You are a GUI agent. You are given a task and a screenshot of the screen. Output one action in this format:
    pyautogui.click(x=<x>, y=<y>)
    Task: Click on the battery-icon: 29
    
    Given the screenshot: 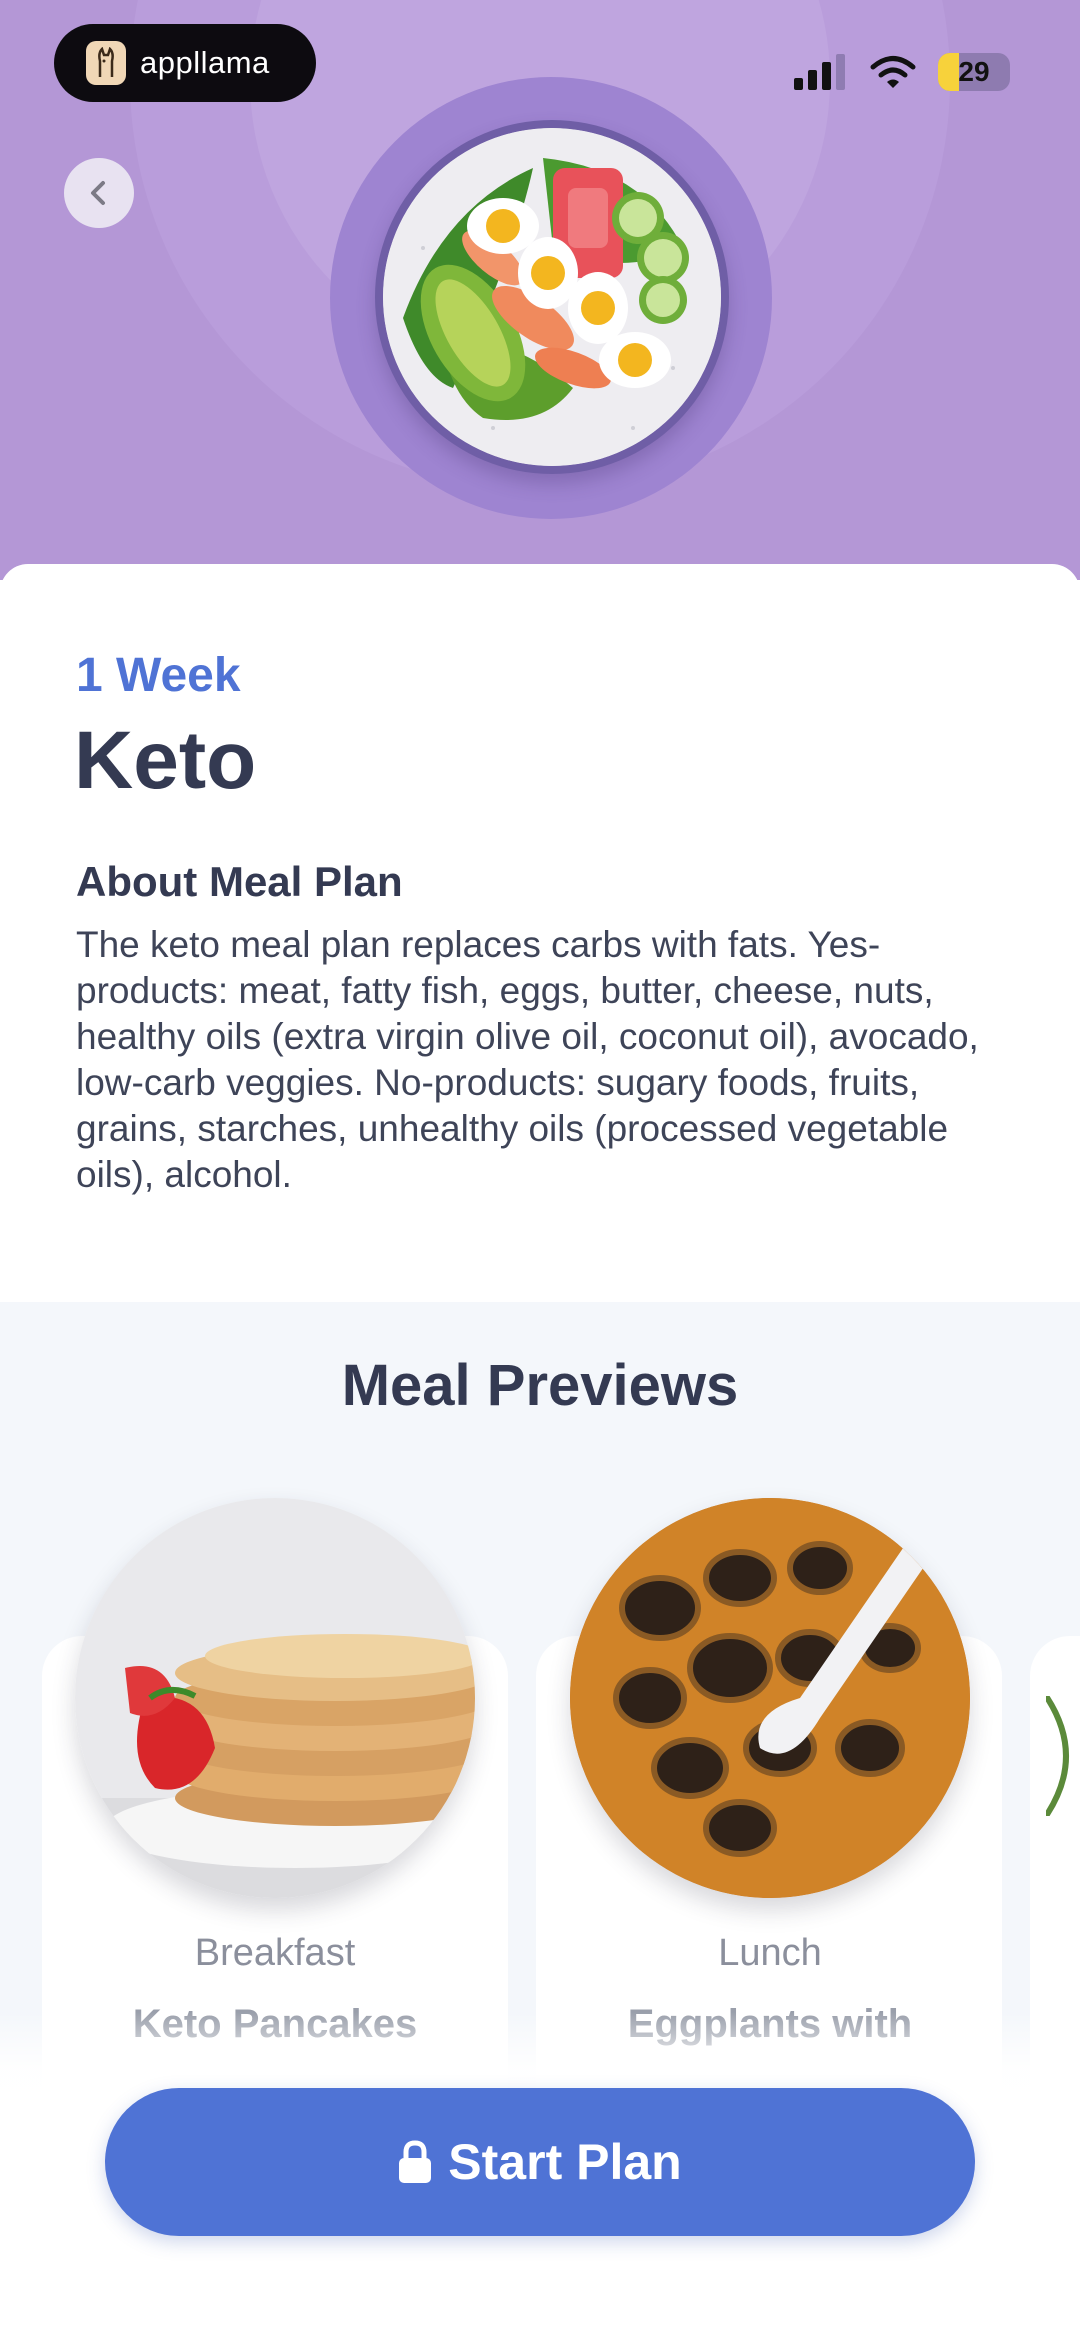 What is the action you would take?
    pyautogui.click(x=974, y=72)
    